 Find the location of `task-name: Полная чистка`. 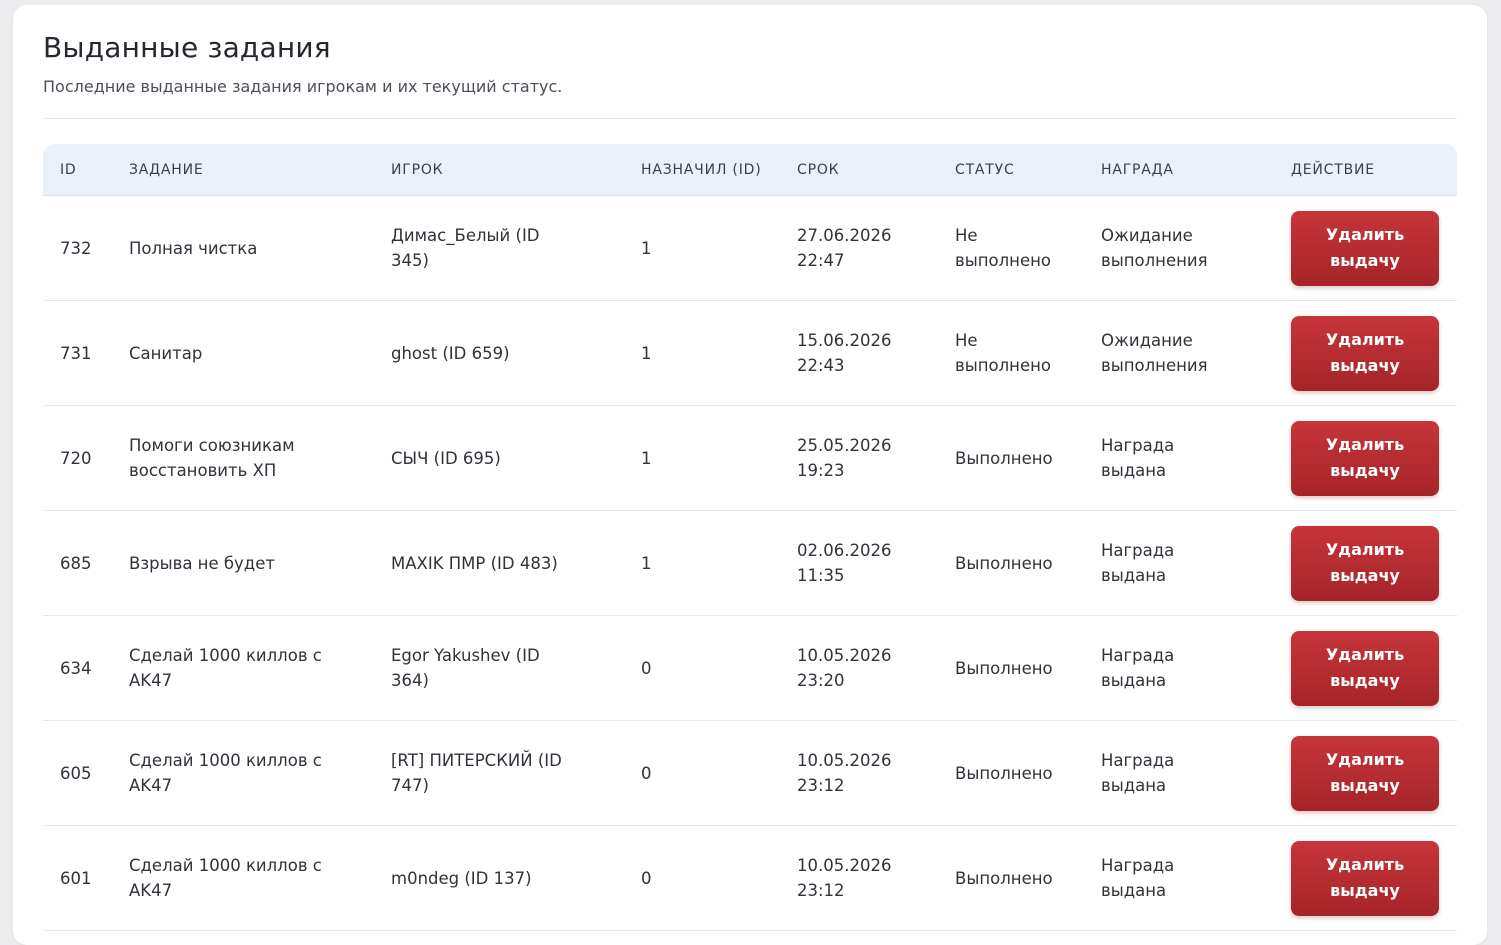

task-name: Полная чистка is located at coordinates (193, 248).